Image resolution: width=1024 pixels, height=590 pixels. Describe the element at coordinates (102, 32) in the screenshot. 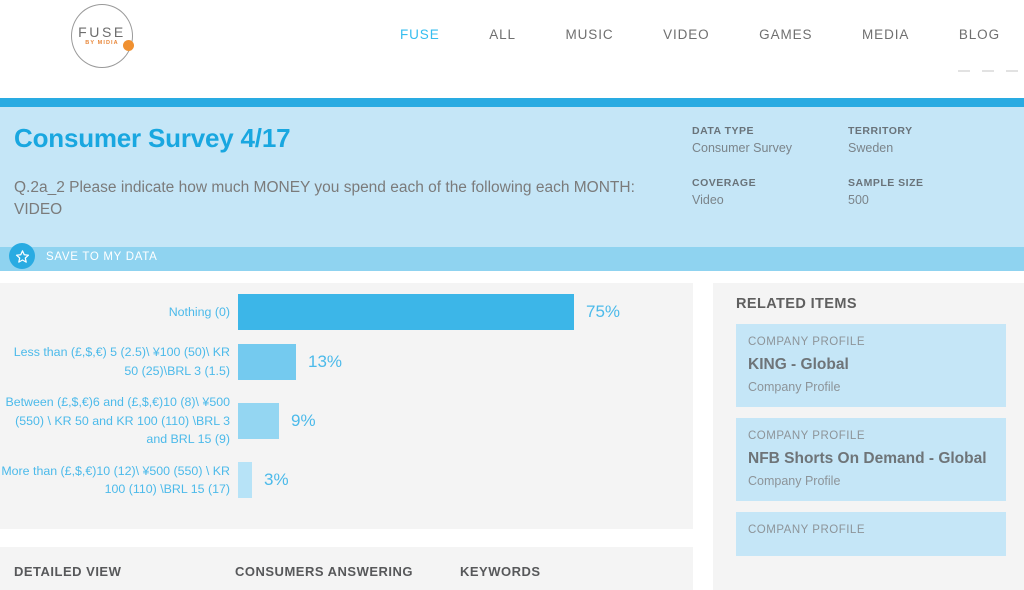

I see `logo-wordmark: FUSE` at that location.